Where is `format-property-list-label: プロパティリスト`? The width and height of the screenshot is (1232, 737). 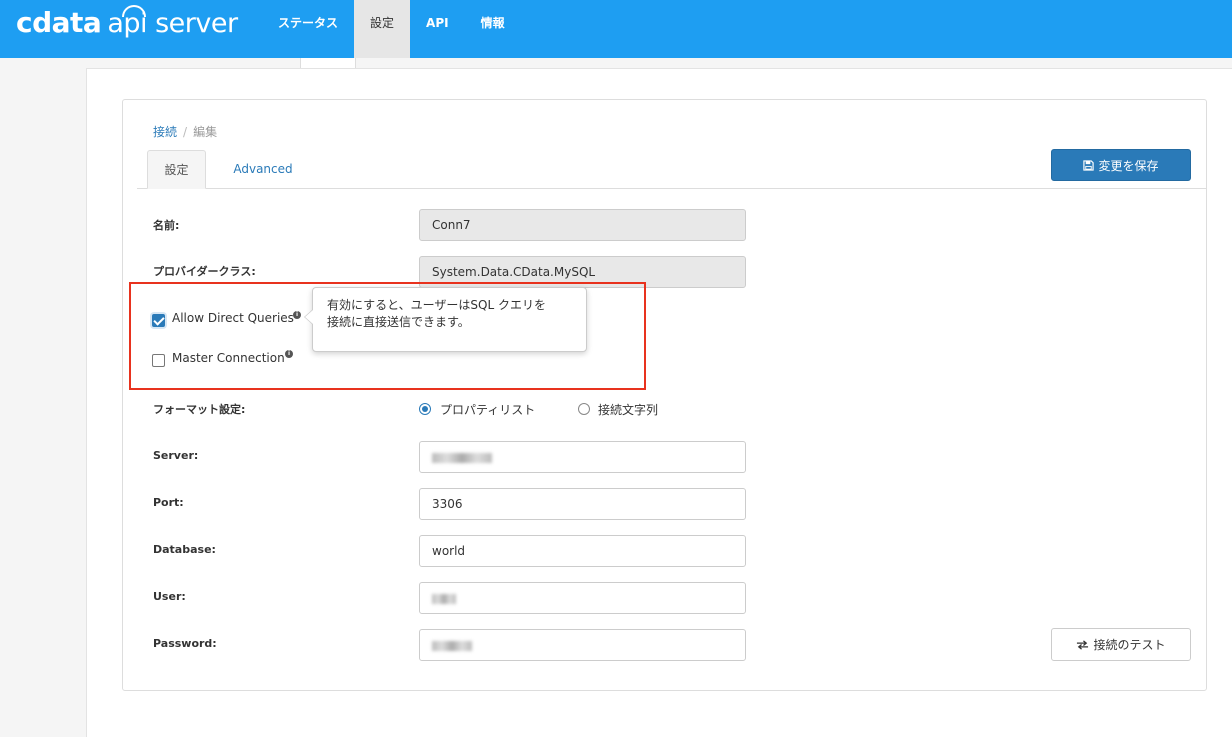
format-property-list-label: プロパティリスト is located at coordinates (487, 409).